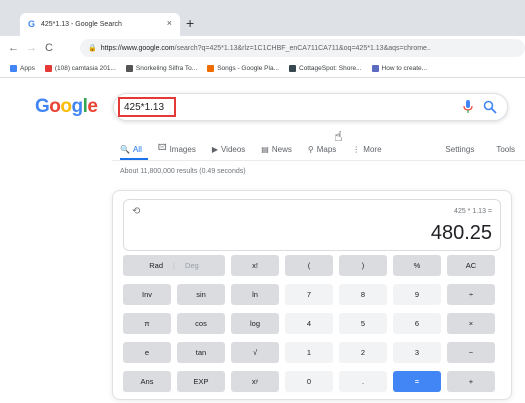 This screenshot has width=525, height=403. I want to click on calc-key: 0, so click(309, 381).